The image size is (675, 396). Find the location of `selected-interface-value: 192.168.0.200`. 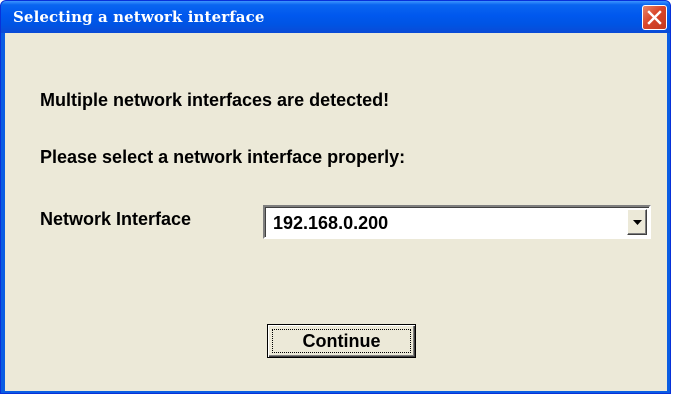

selected-interface-value: 192.168.0.200 is located at coordinates (331, 223).